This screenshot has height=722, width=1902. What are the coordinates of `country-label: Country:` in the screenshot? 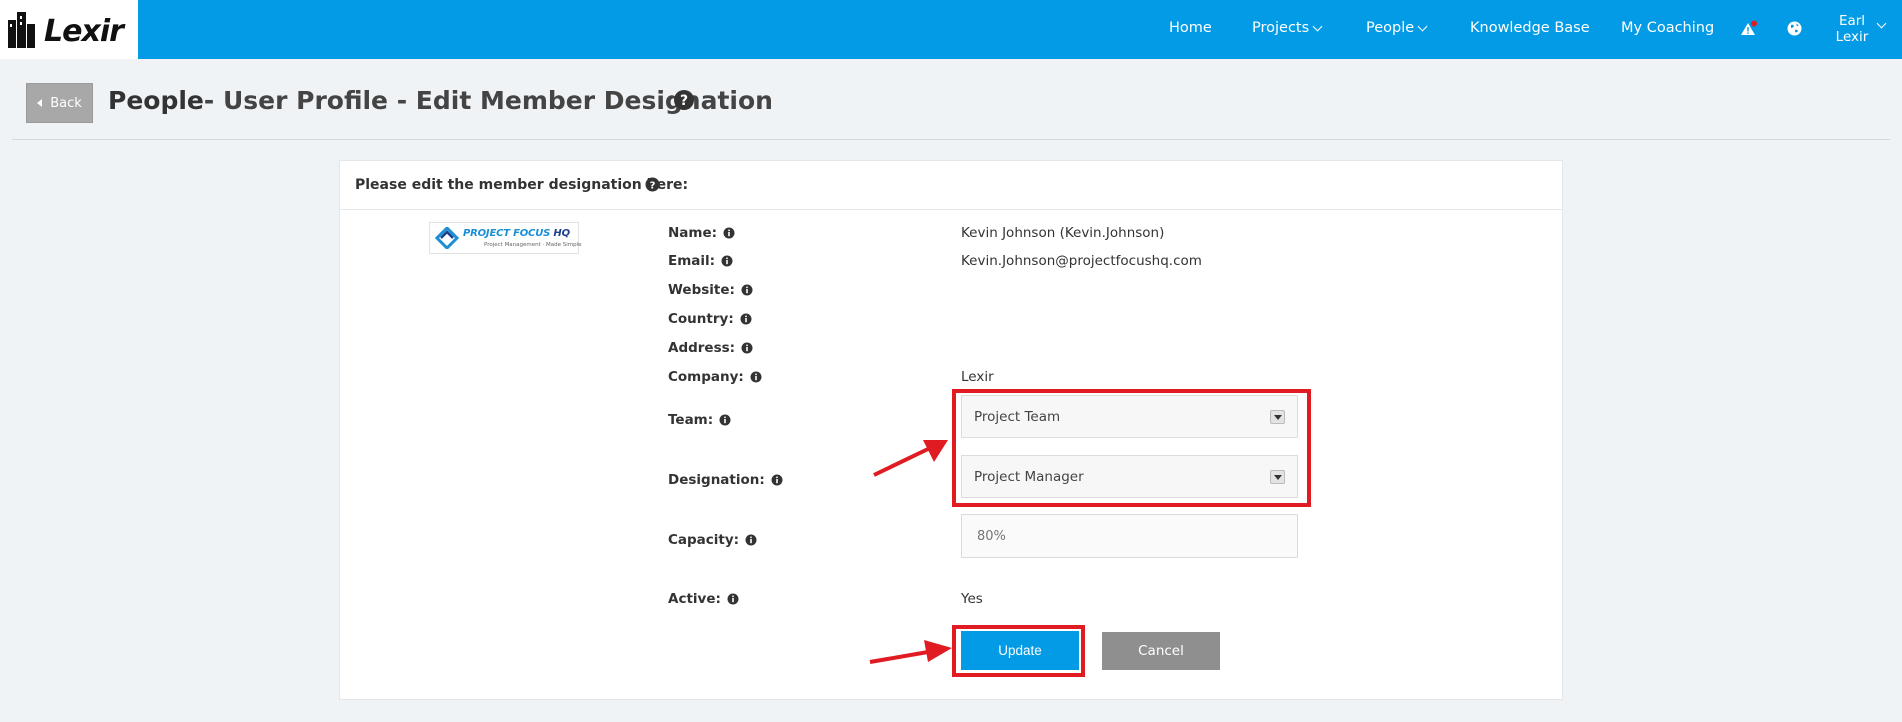 It's located at (710, 319).